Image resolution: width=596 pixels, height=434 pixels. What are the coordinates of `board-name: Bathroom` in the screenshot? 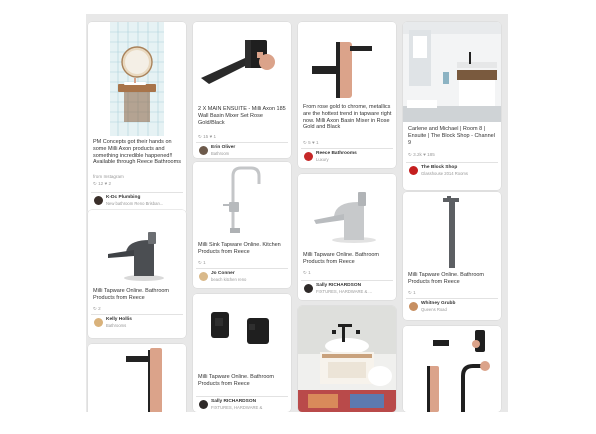 It's located at (220, 153).